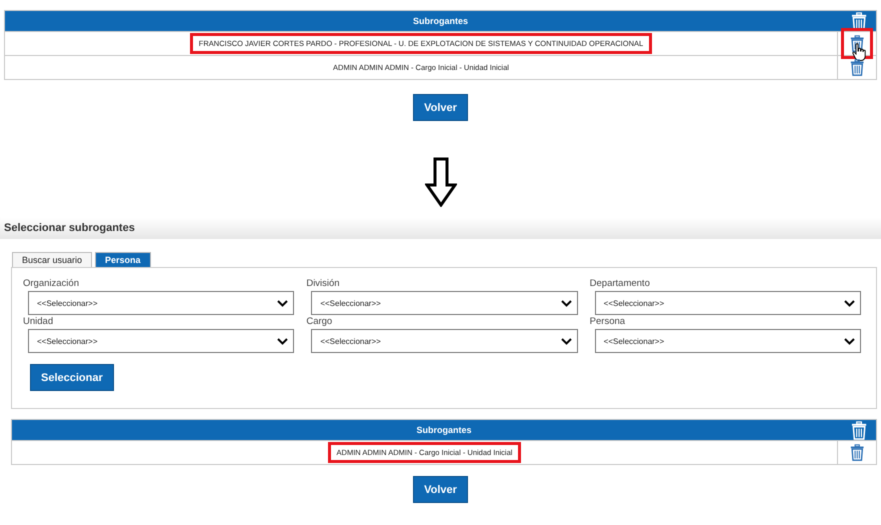 The image size is (881, 525). I want to click on down-arrow-icon, so click(440, 182).